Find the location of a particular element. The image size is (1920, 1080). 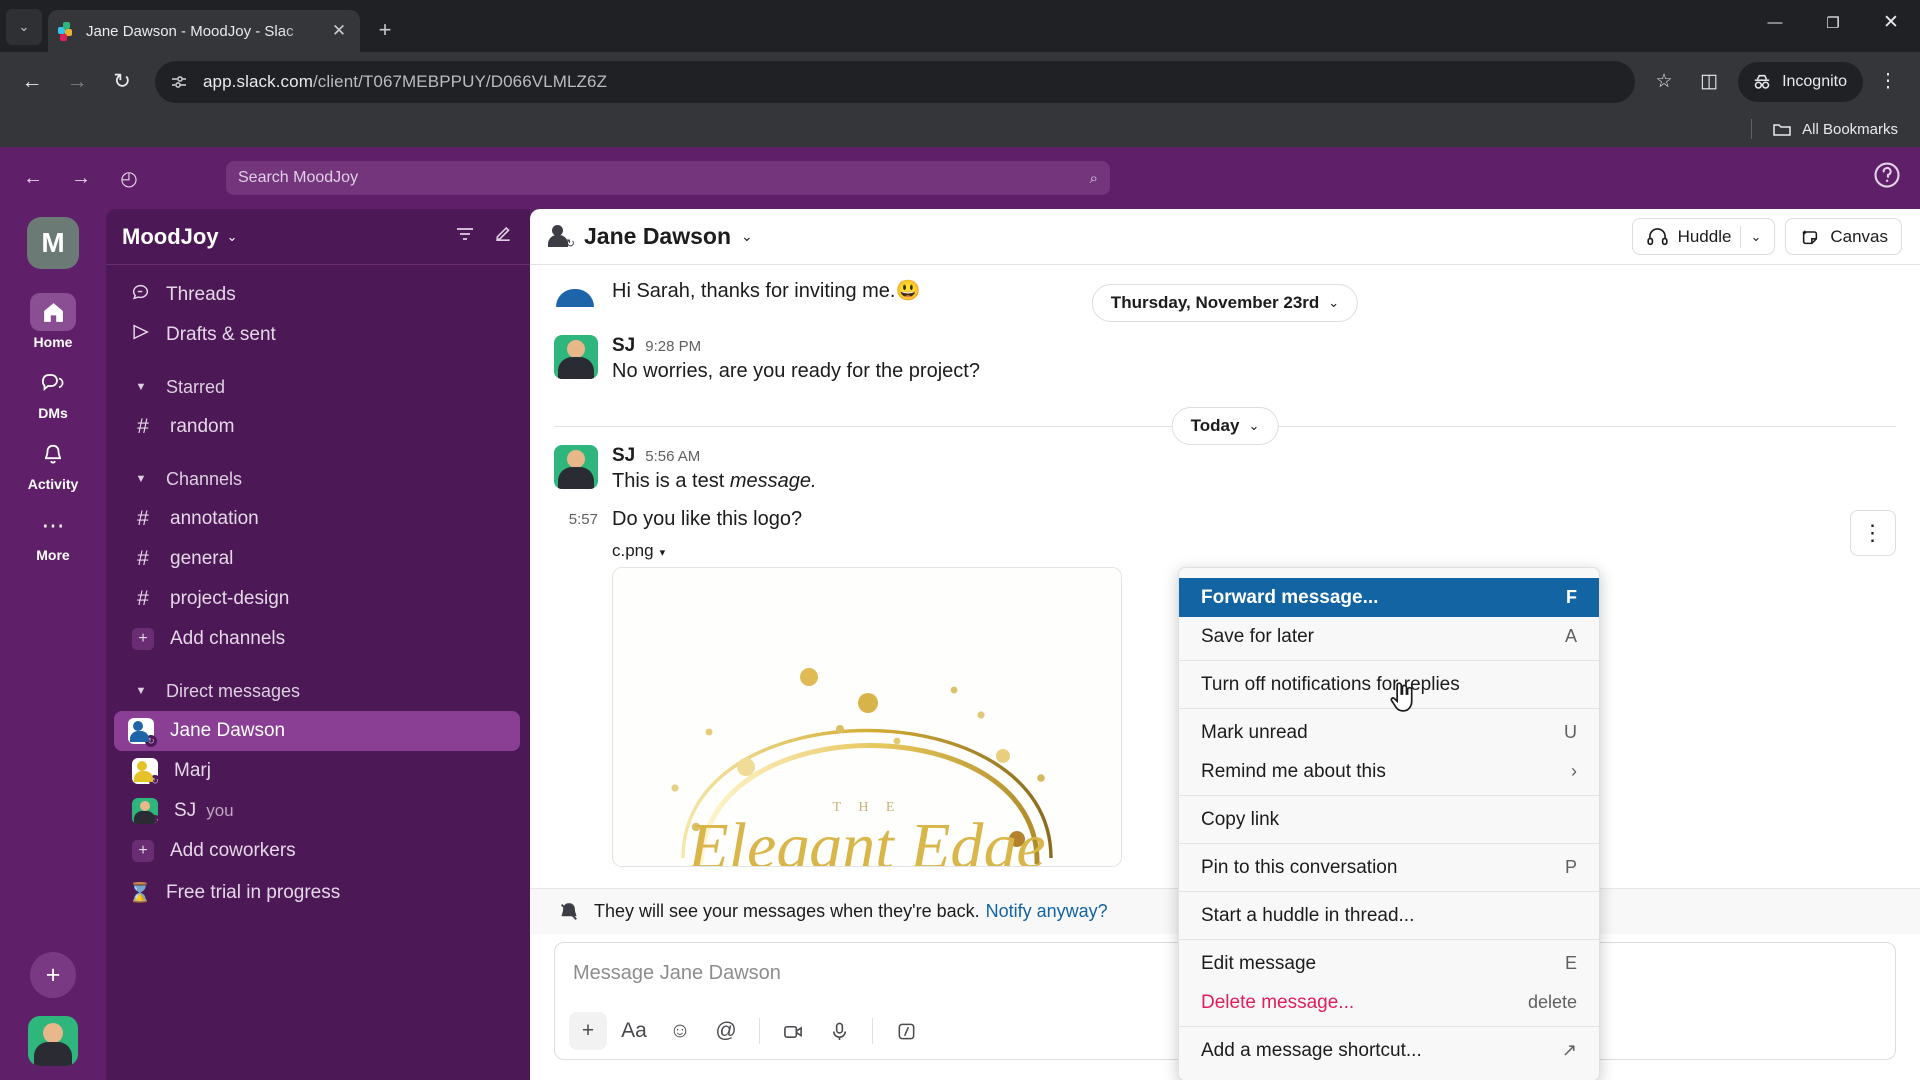

rail-item-dms: DMs is located at coordinates (53, 392).